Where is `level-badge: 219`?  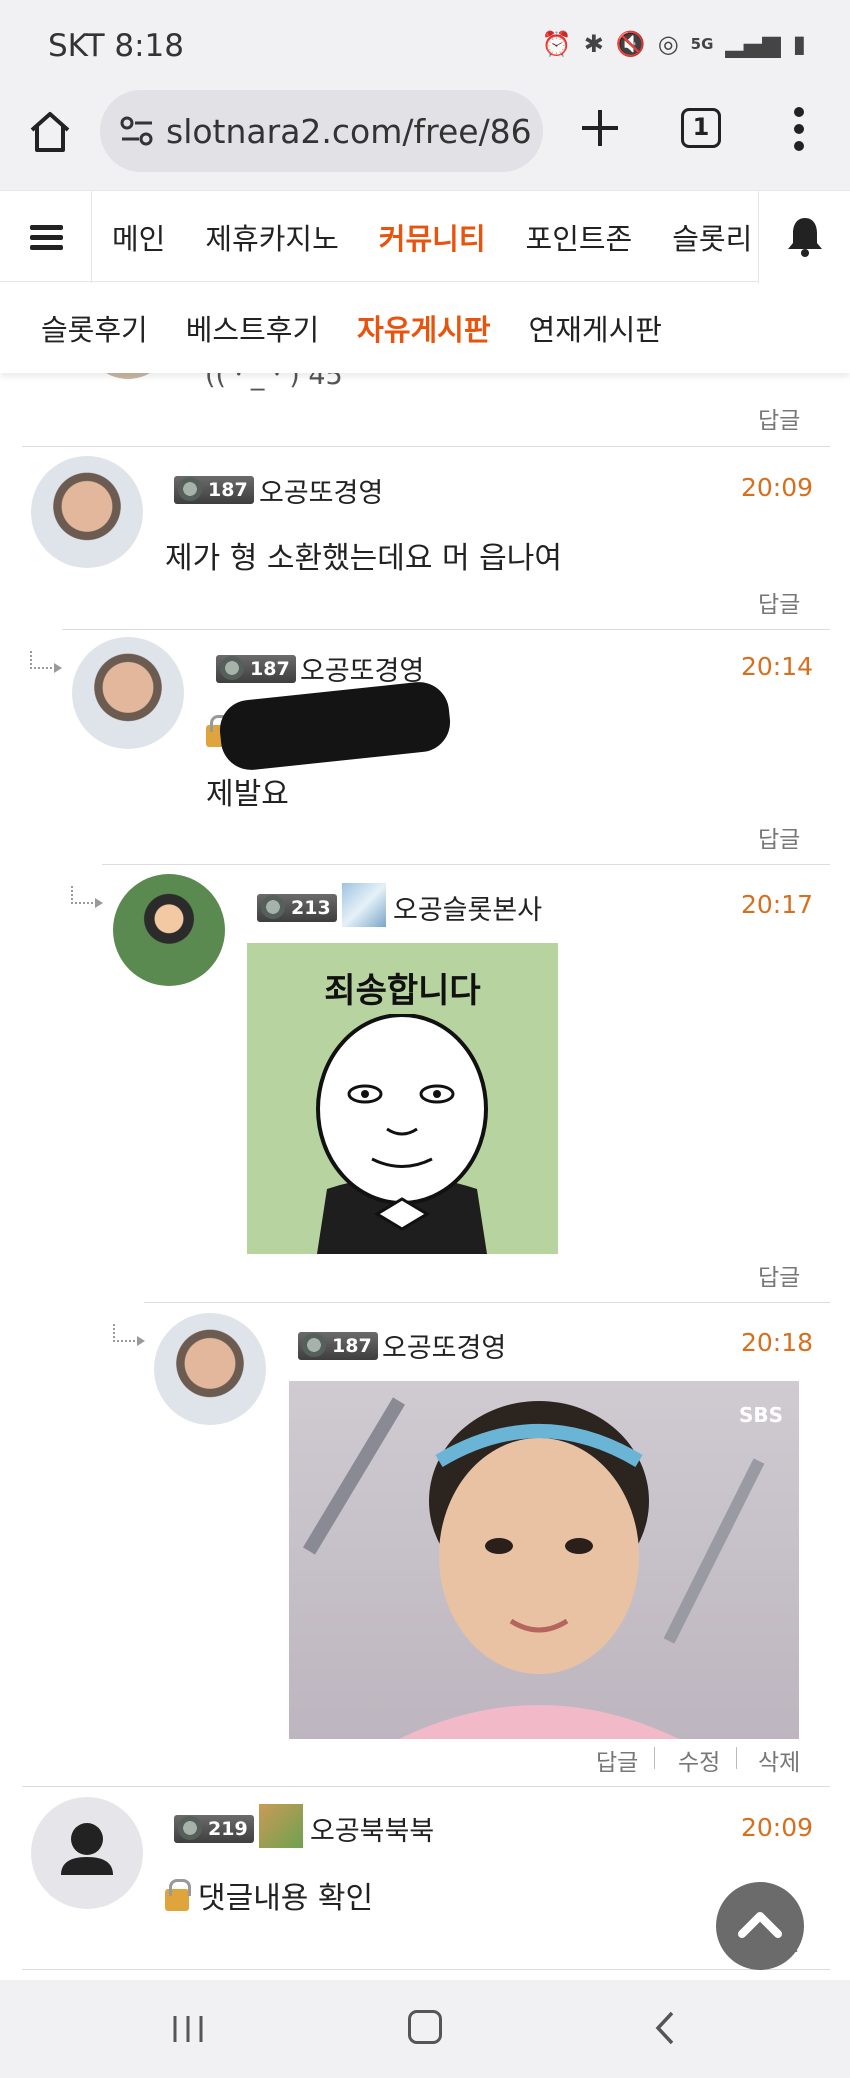
level-badge: 219 is located at coordinates (214, 1829).